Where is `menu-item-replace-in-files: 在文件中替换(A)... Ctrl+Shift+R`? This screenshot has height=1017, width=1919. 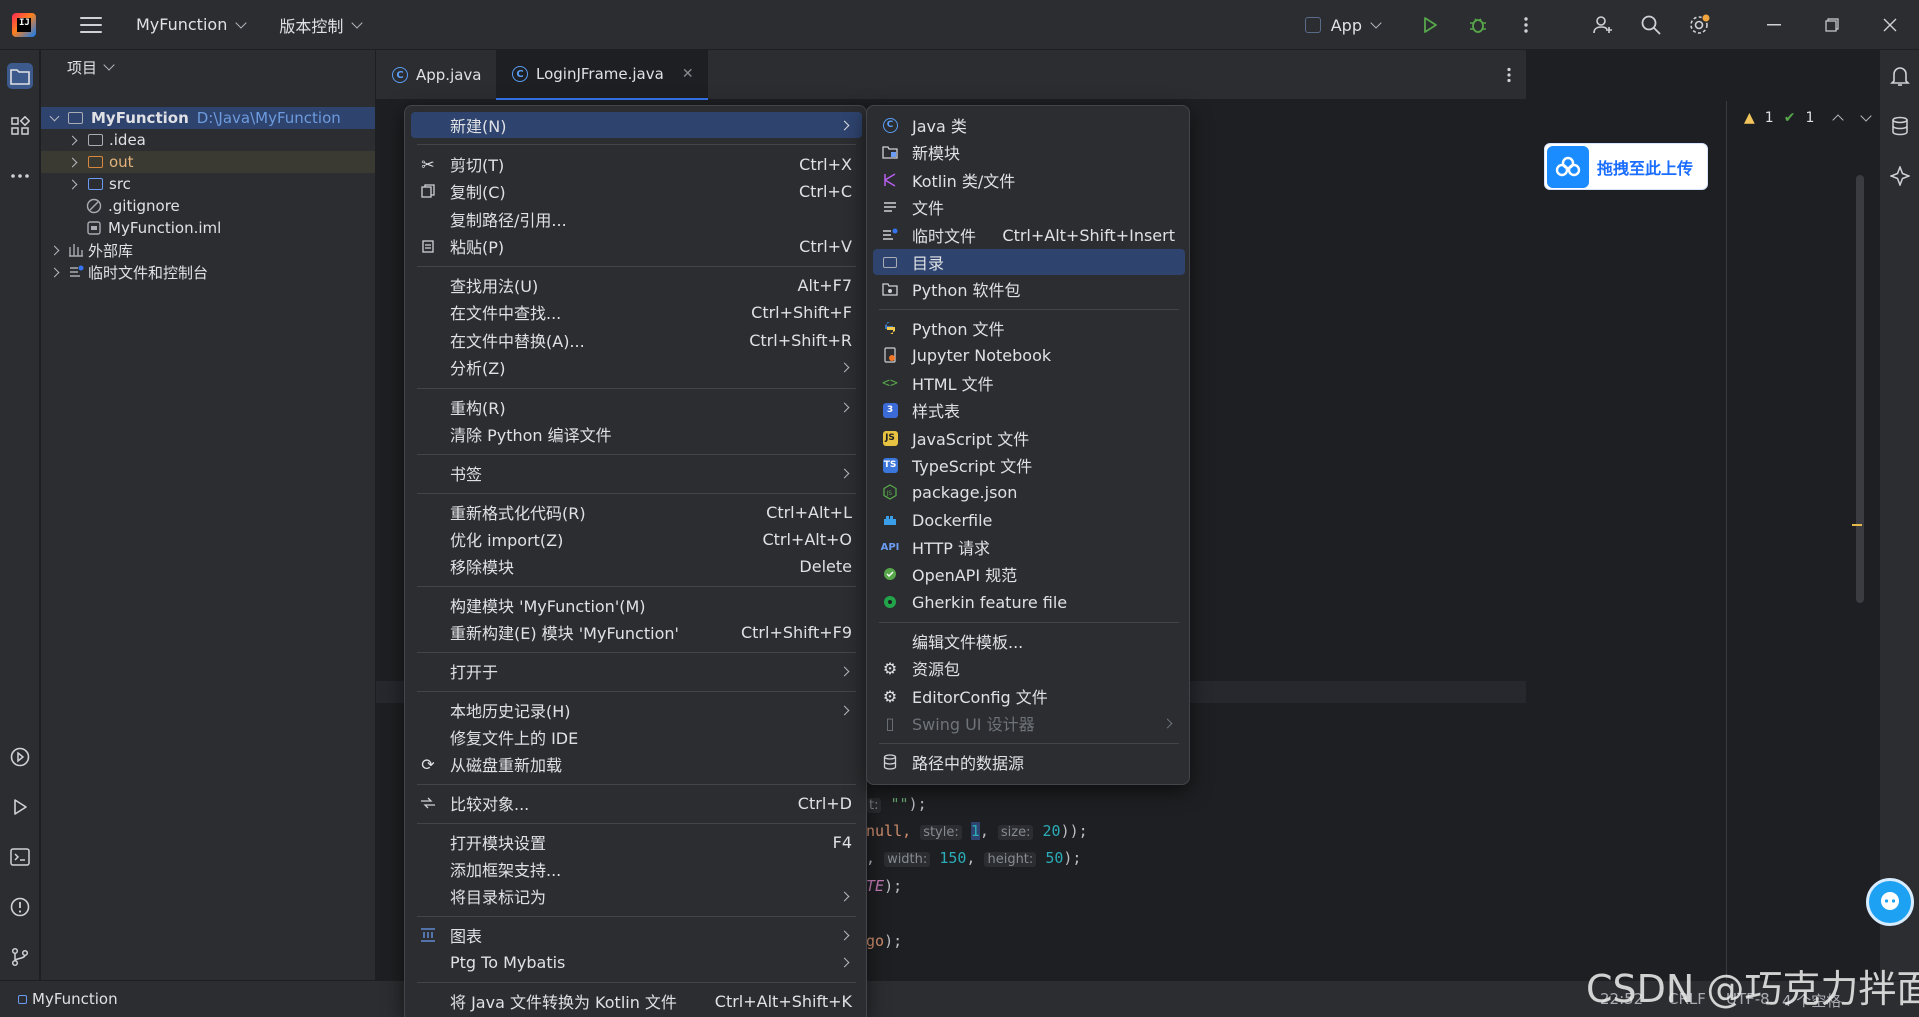
menu-item-replace-in-files: 在文件中替换(A)... Ctrl+Shift+R is located at coordinates (636, 340).